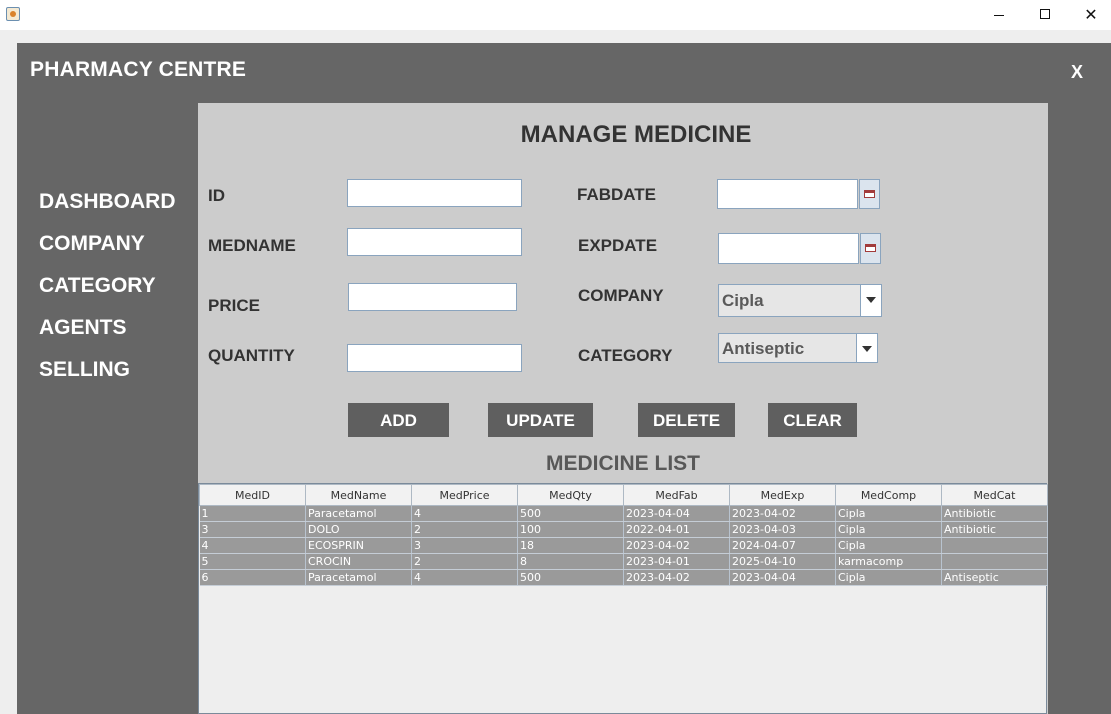  Describe the element at coordinates (83, 328) in the screenshot. I see `nav-agents: AGENTS` at that location.